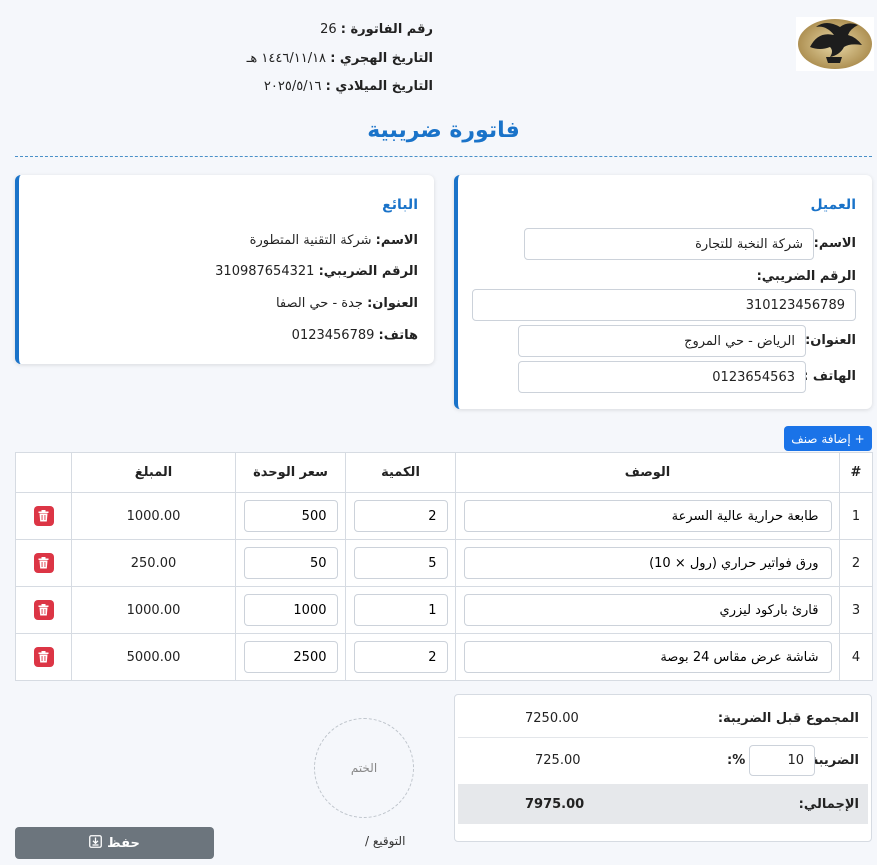 Image resolution: width=877 pixels, height=865 pixels. Describe the element at coordinates (398, 335) in the screenshot. I see `seller-phone-label: هاتف:` at that location.